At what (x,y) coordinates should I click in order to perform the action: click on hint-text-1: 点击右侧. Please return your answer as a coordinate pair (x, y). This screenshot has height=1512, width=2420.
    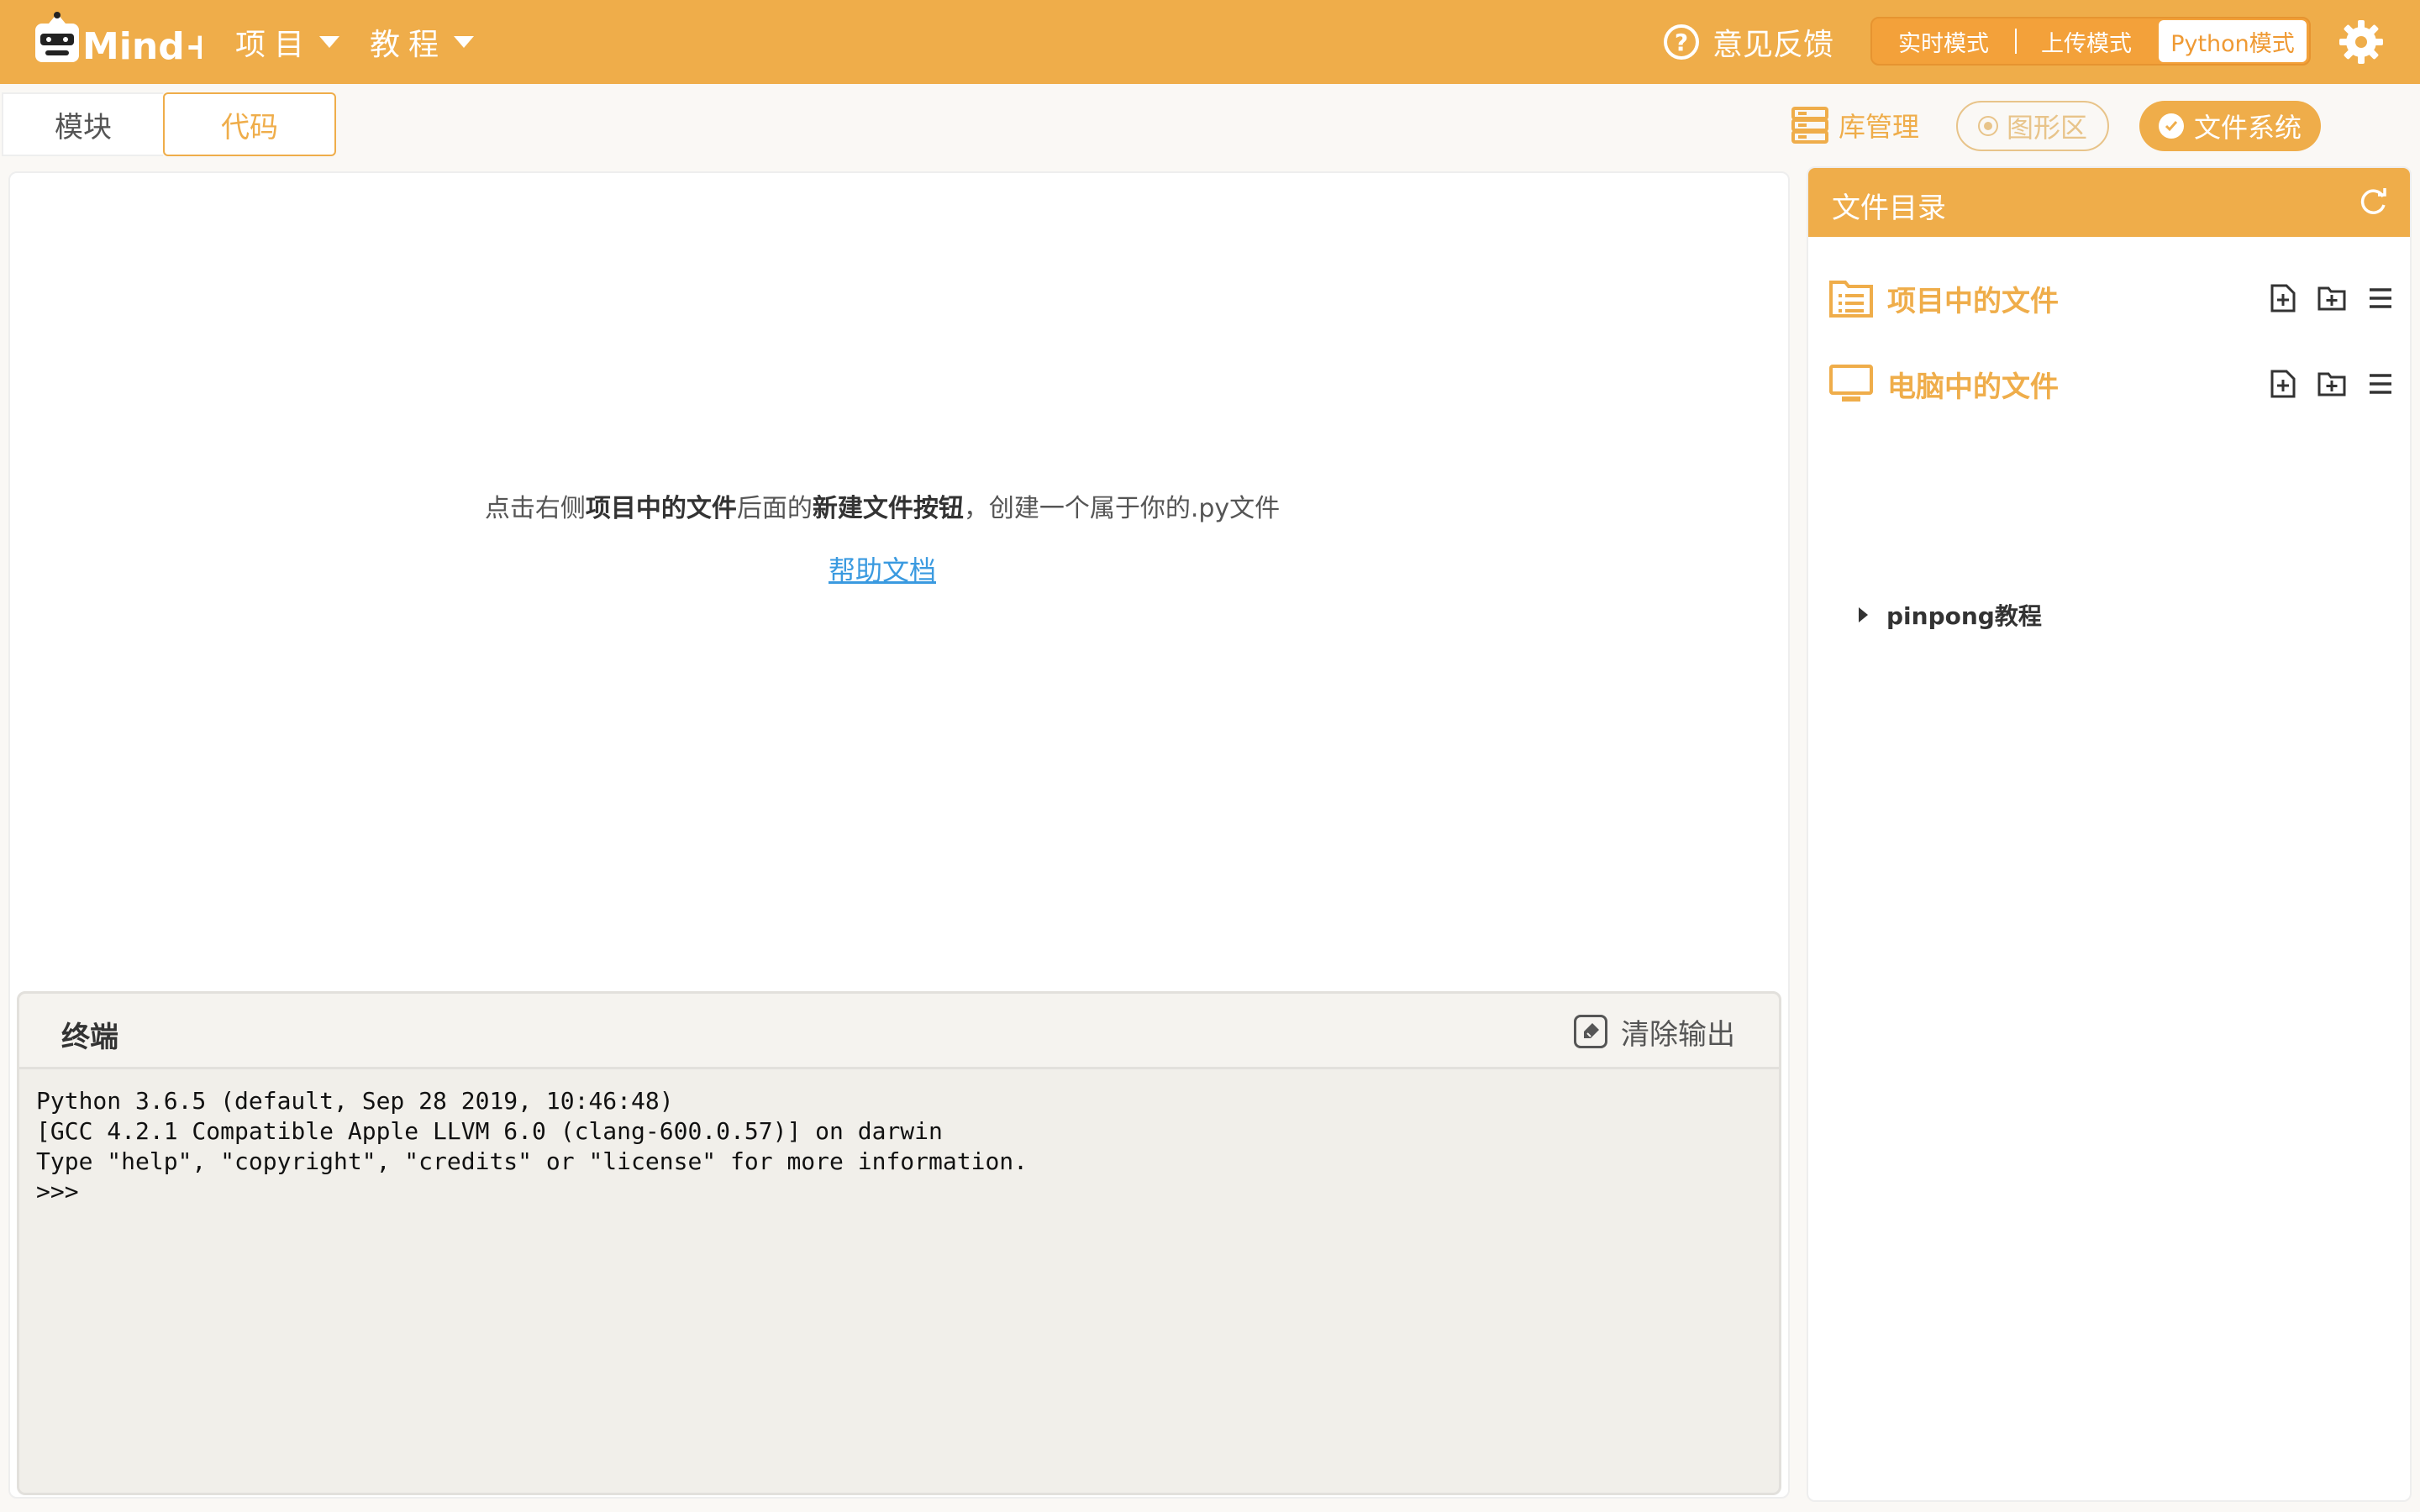
    Looking at the image, I should click on (535, 508).